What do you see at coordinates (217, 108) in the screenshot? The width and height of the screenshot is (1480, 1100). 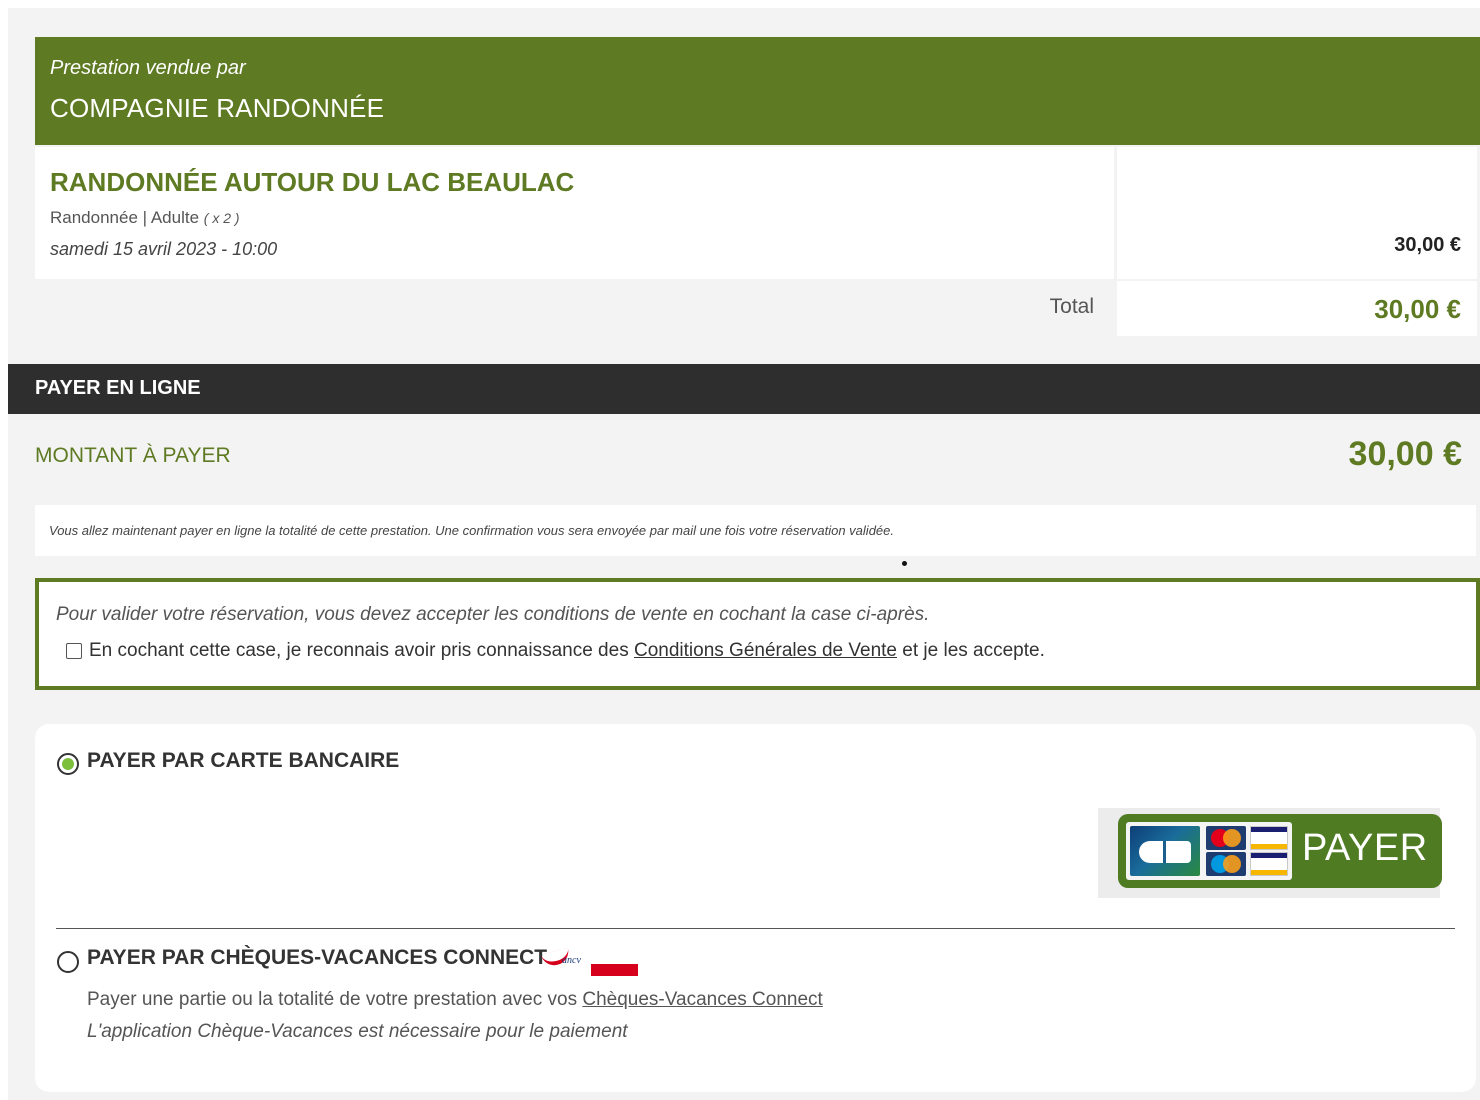 I see `seller-name: COMPAGNIE RANDONNÉE` at bounding box center [217, 108].